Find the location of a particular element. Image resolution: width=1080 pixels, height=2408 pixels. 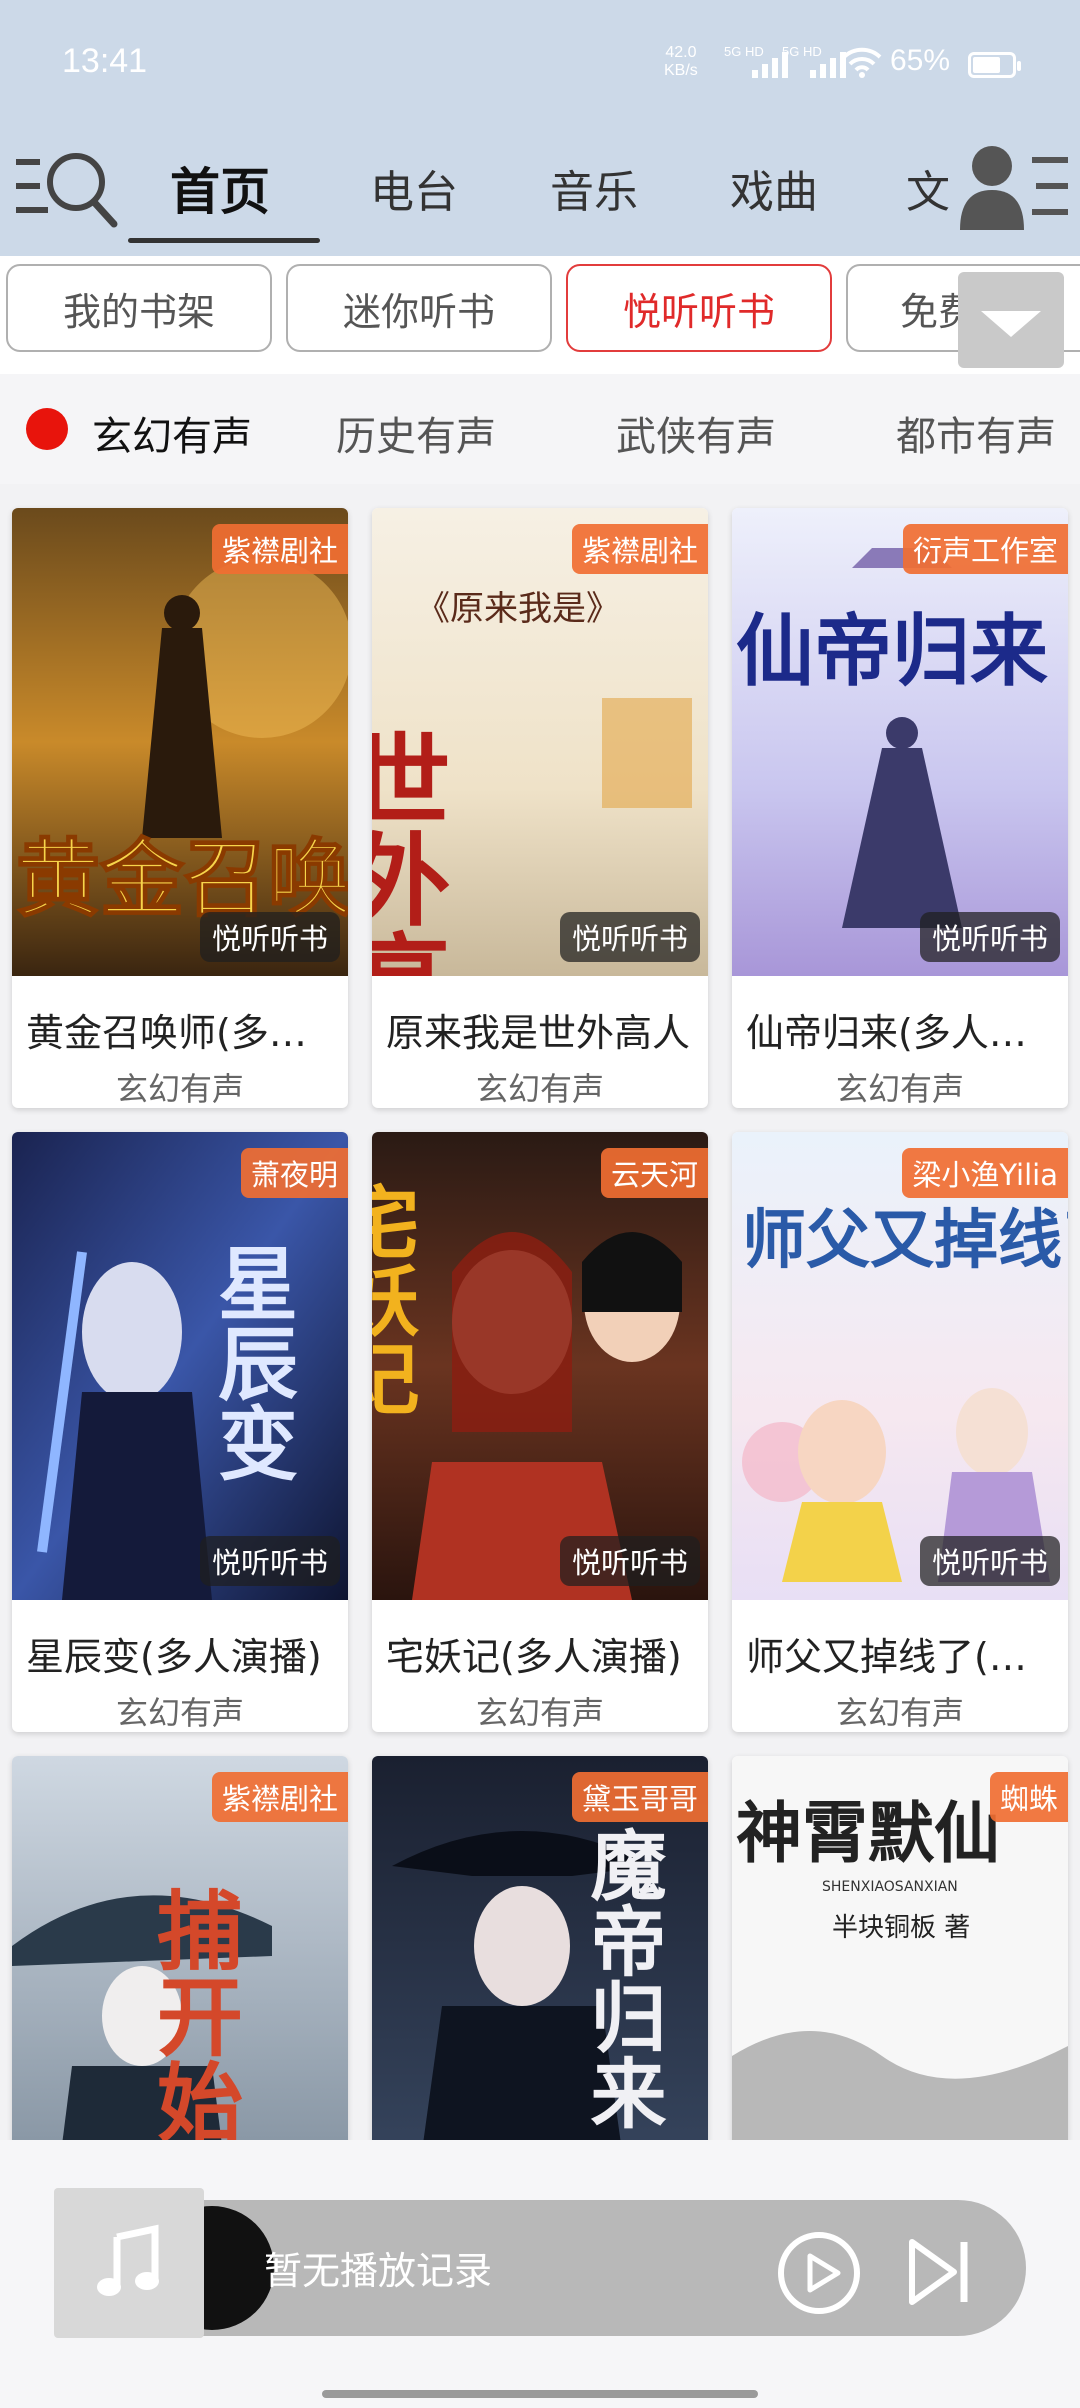

book-cover: 捕开始 紫襟剧社 is located at coordinates (180, 1948).